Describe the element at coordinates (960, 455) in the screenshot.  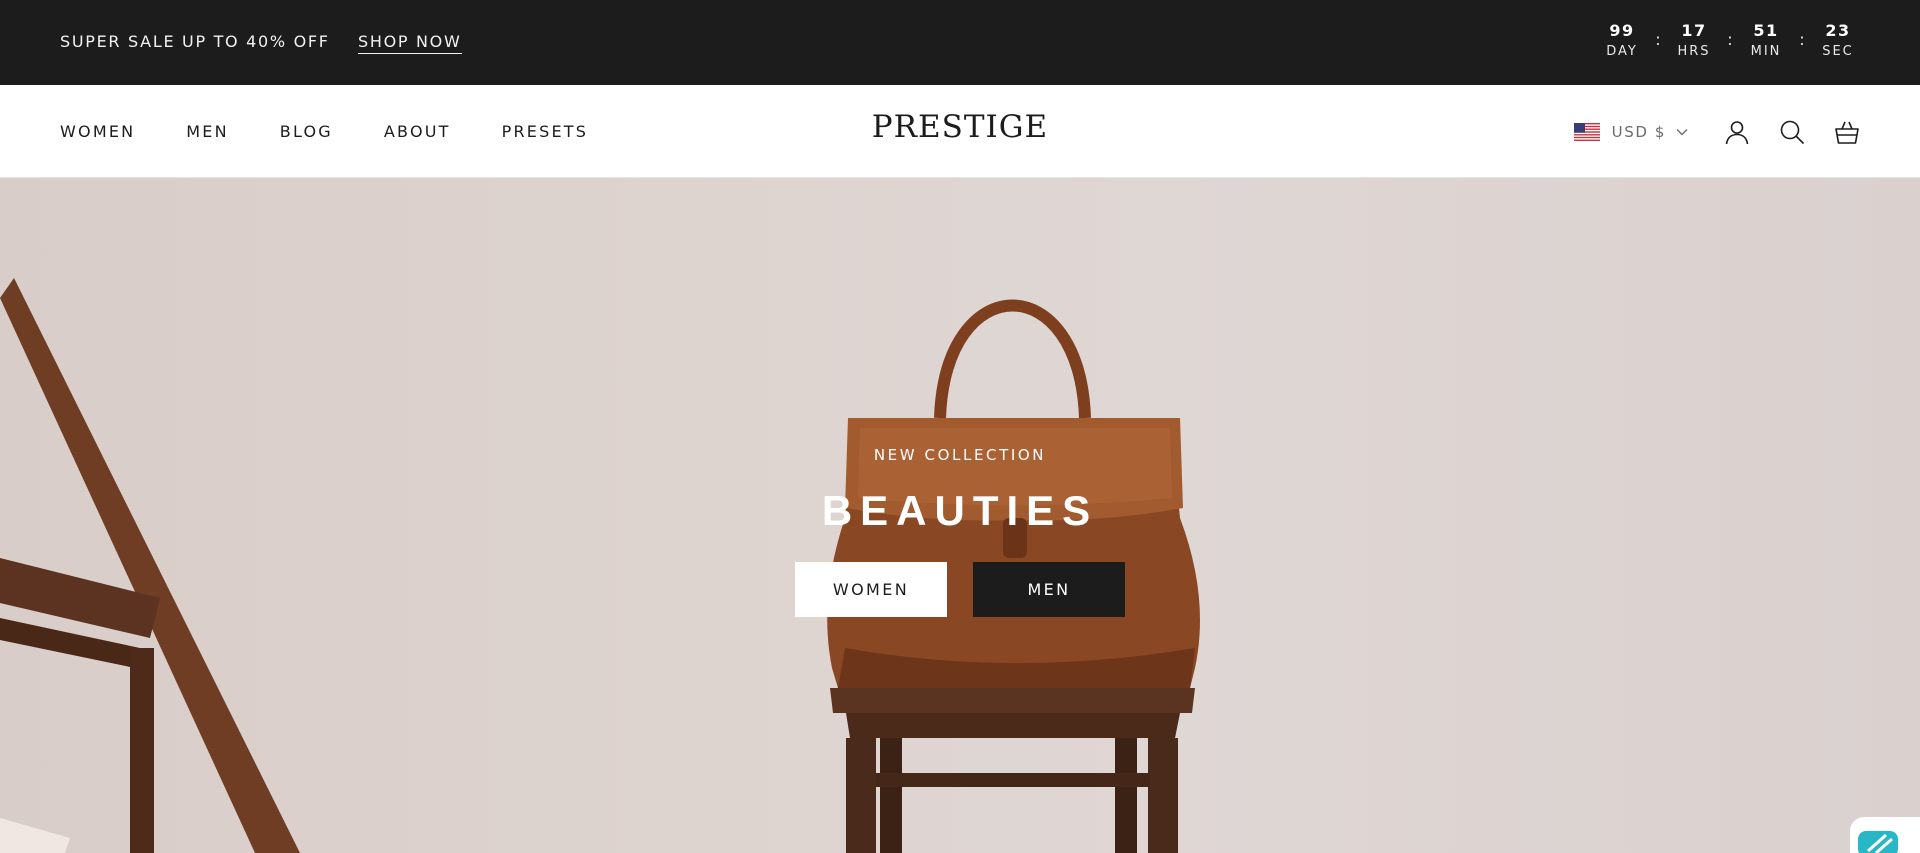
I see `hero-eyebrow: NEW COLLECTION` at that location.